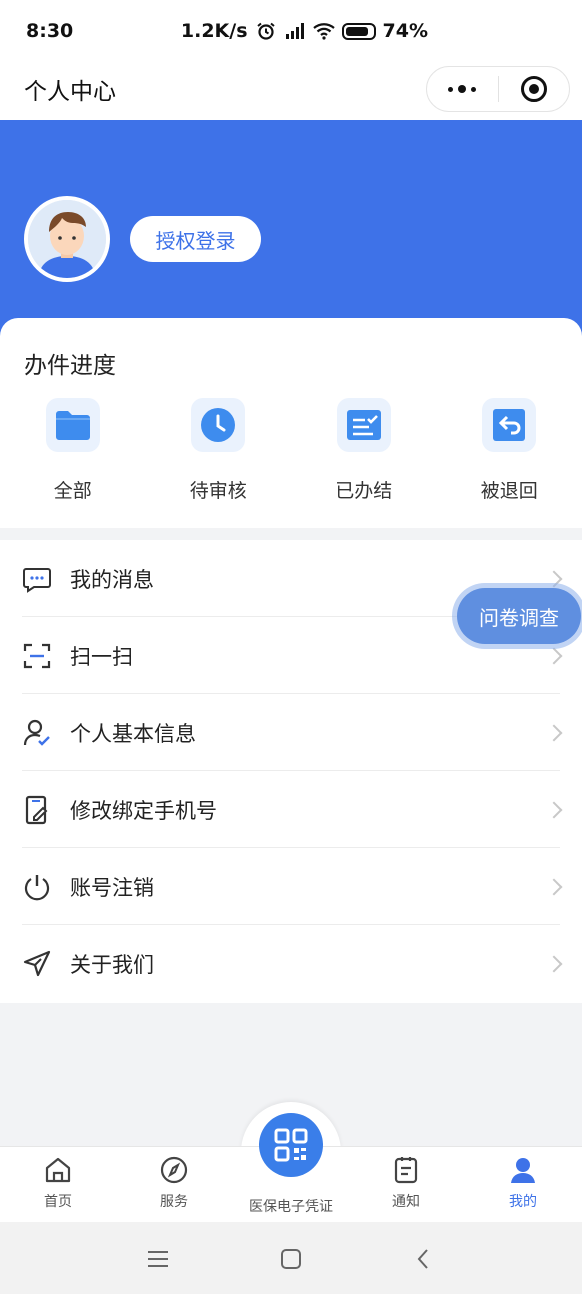 The width and height of the screenshot is (582, 1294). What do you see at coordinates (50, 31) in the screenshot?
I see `status-time: 8:30` at bounding box center [50, 31].